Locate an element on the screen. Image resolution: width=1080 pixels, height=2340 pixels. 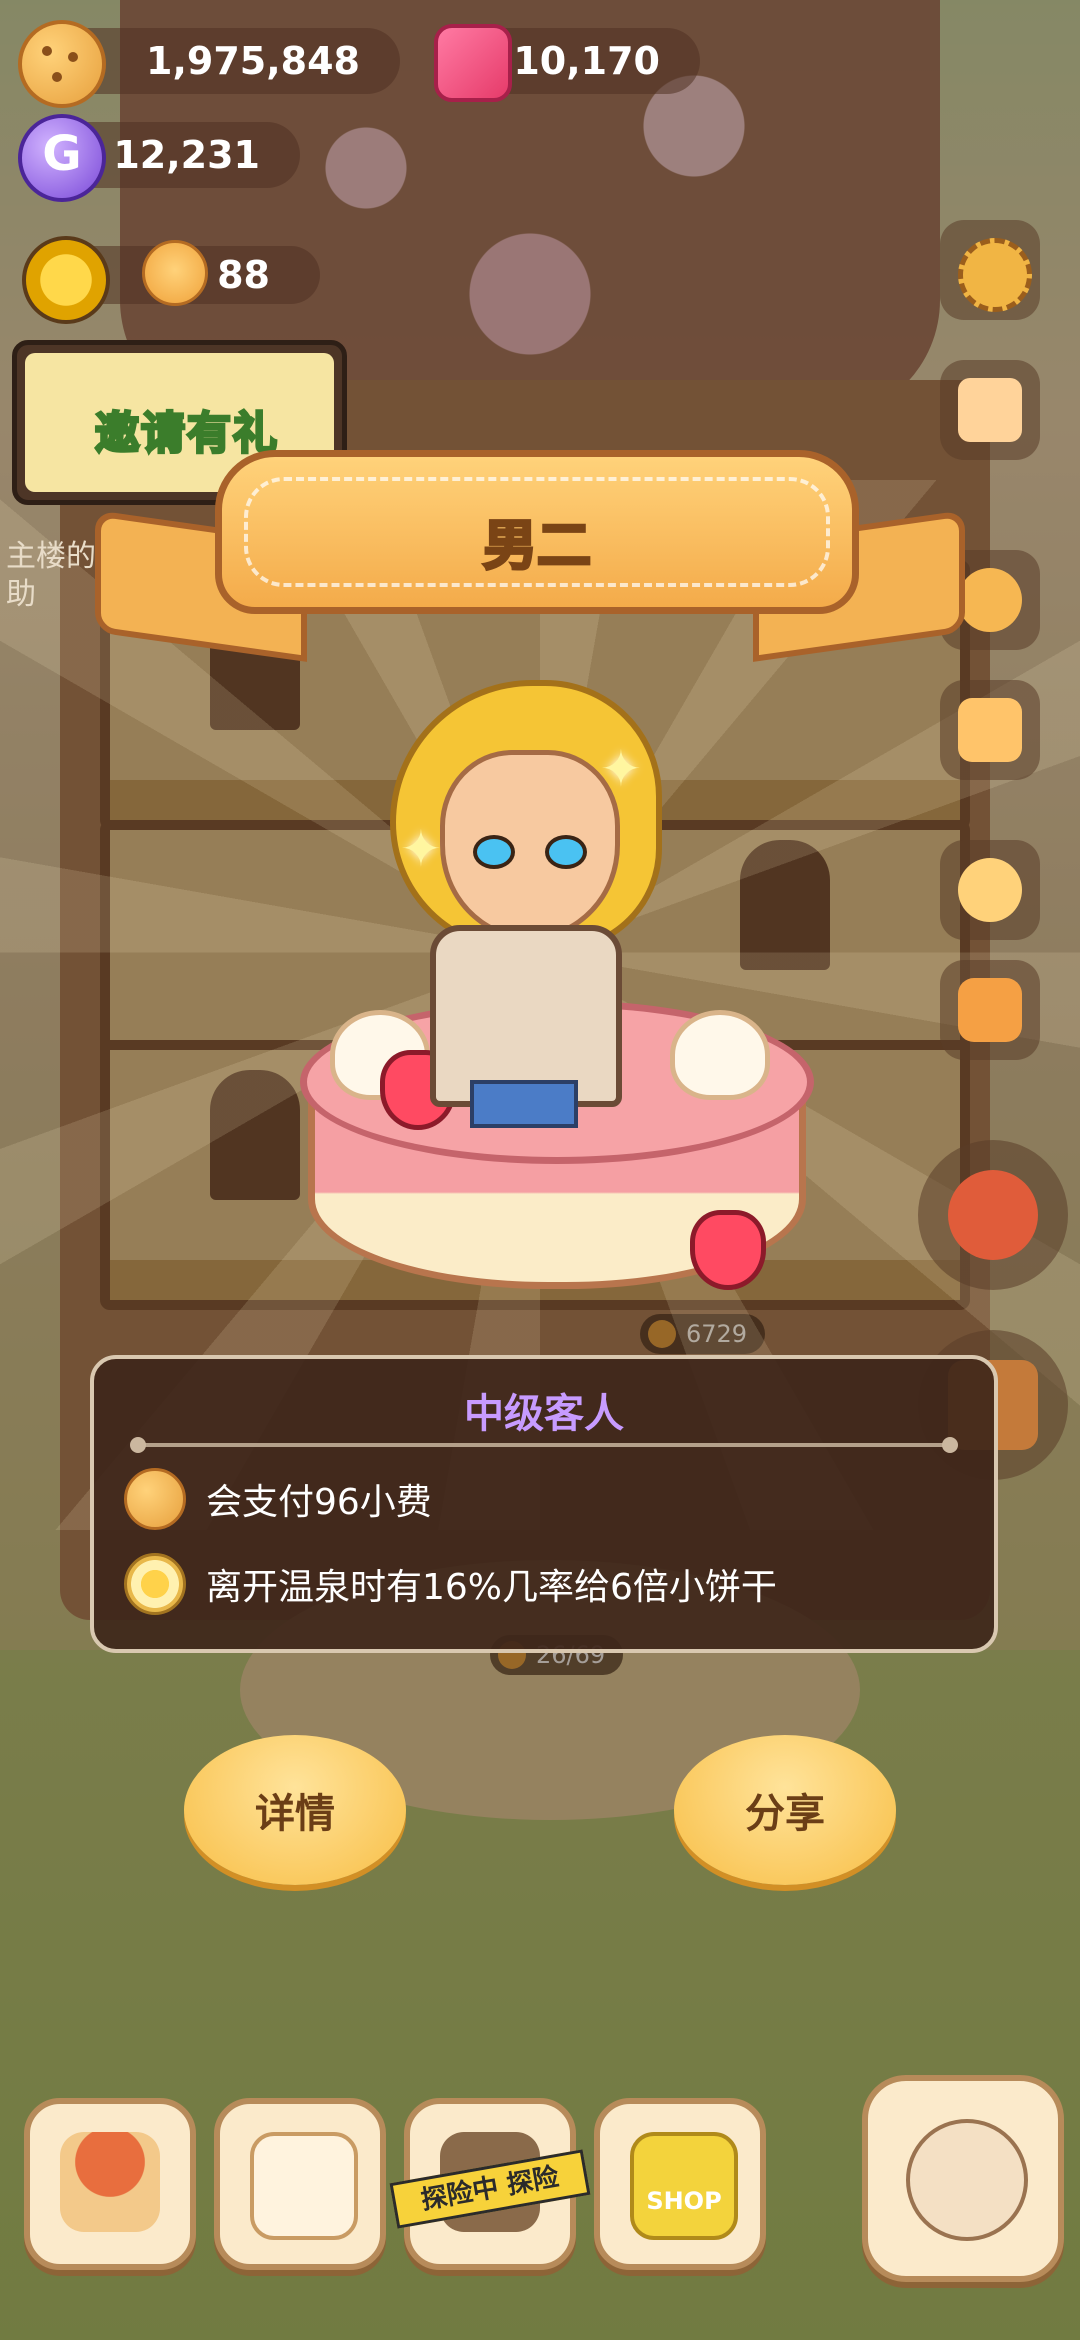
character-name: 男二 is located at coordinates (537, 546).